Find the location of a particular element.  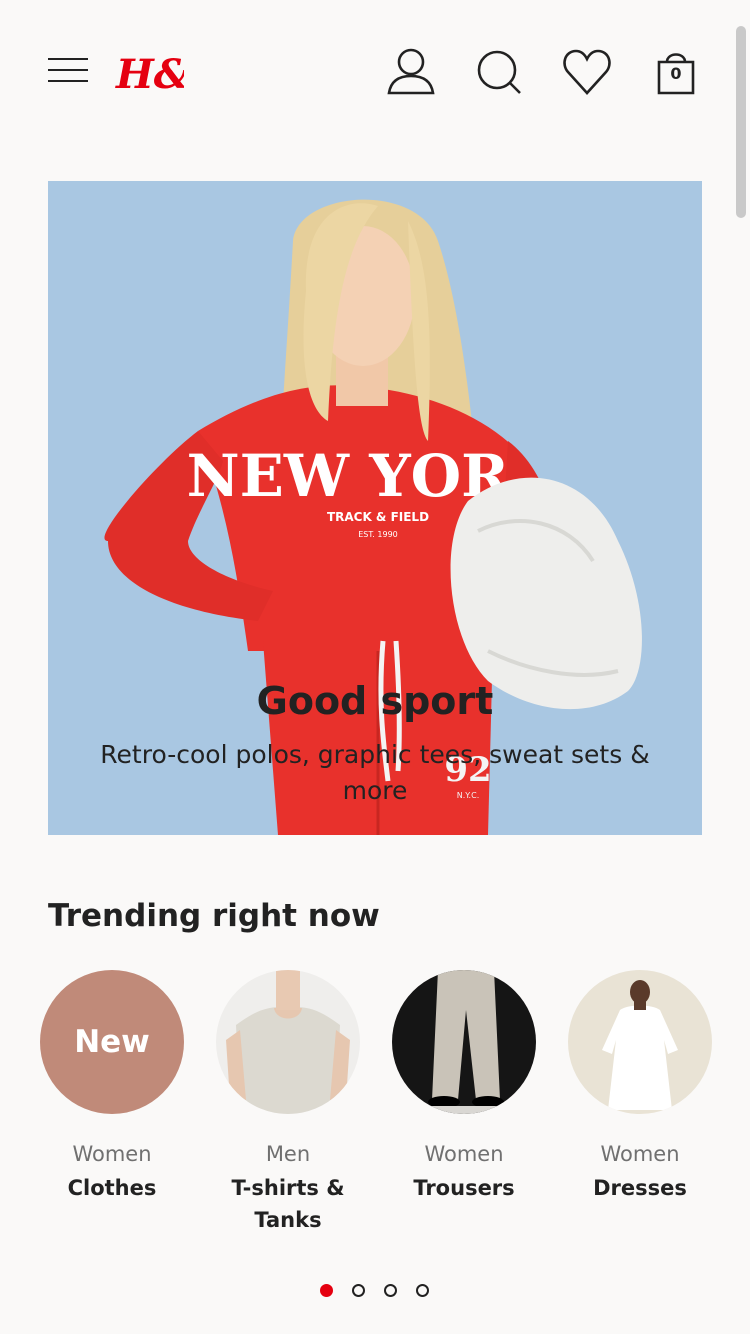

svg-text: EST. 1990 is located at coordinates (378, 534).